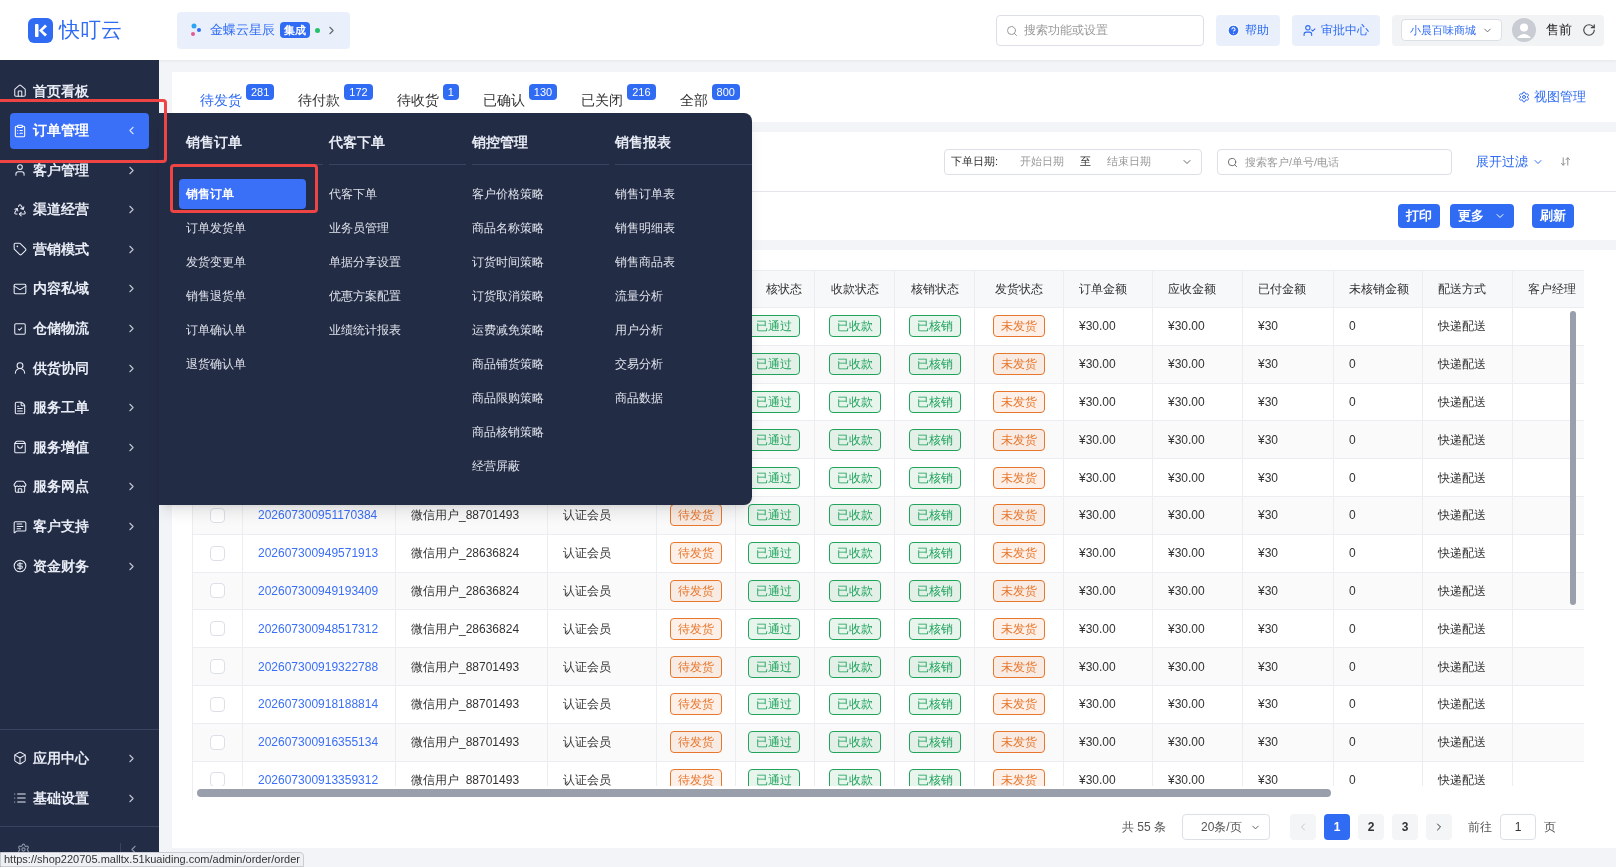 This screenshot has width=1616, height=867. Describe the element at coordinates (520, 97) in the screenshot. I see `status-tab: 已确认 130` at that location.